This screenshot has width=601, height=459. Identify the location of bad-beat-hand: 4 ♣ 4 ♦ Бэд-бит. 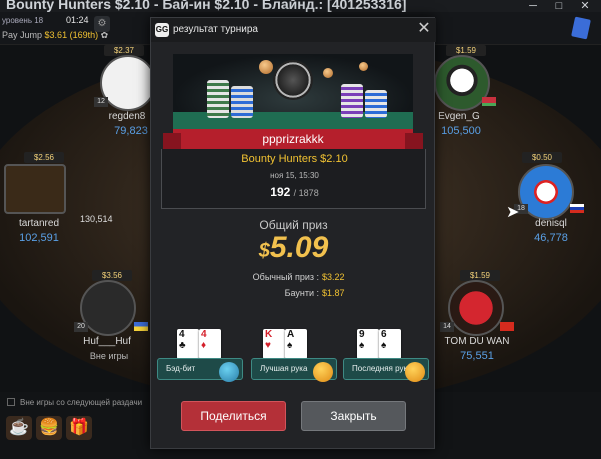
(200, 358).